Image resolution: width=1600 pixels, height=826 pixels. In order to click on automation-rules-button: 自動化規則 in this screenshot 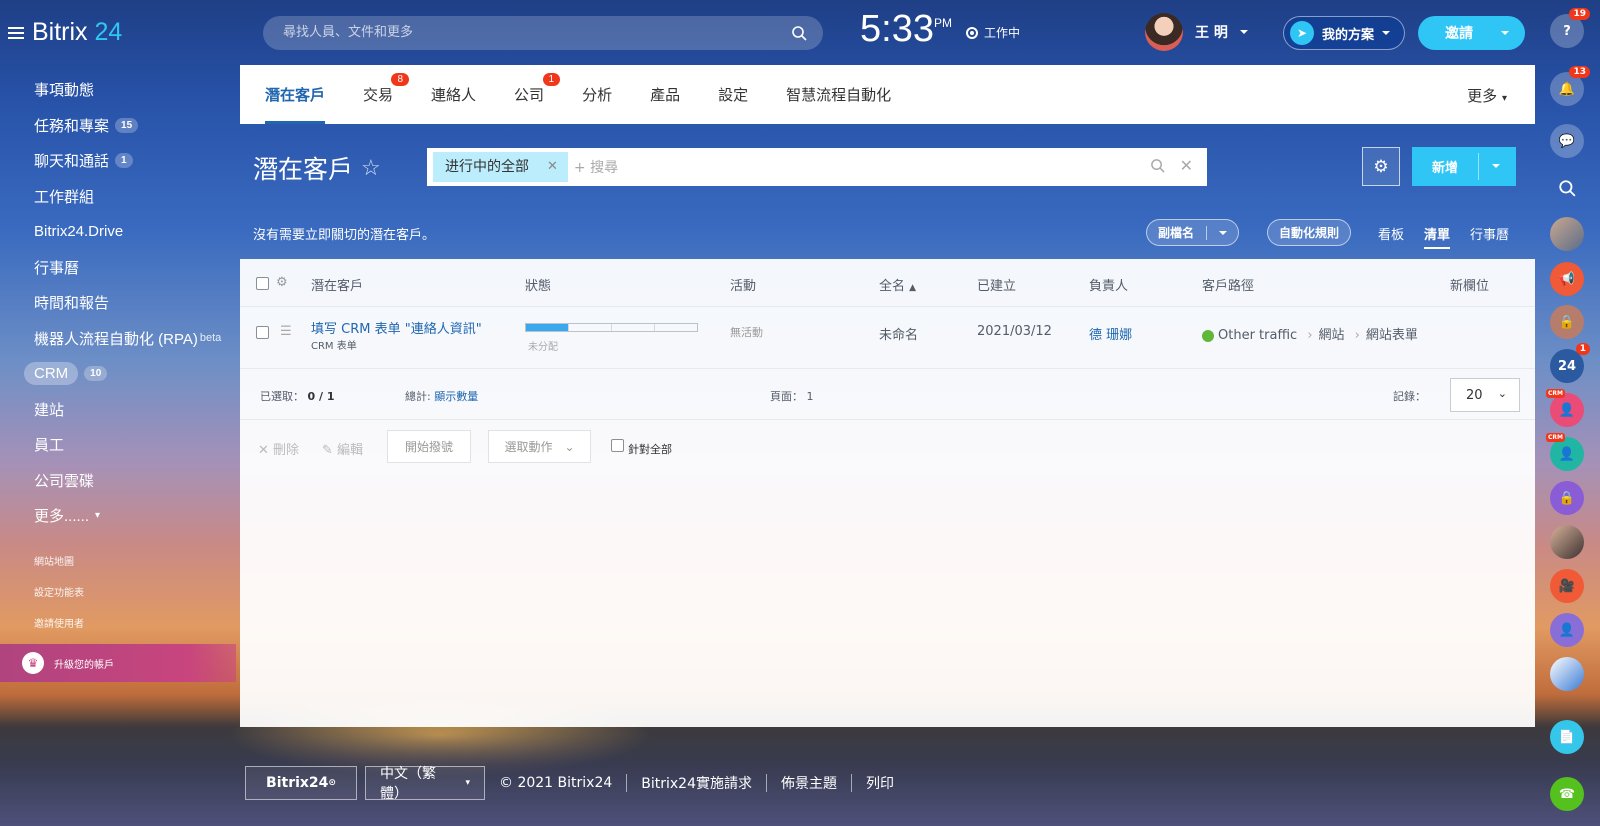, I will do `click(1309, 232)`.